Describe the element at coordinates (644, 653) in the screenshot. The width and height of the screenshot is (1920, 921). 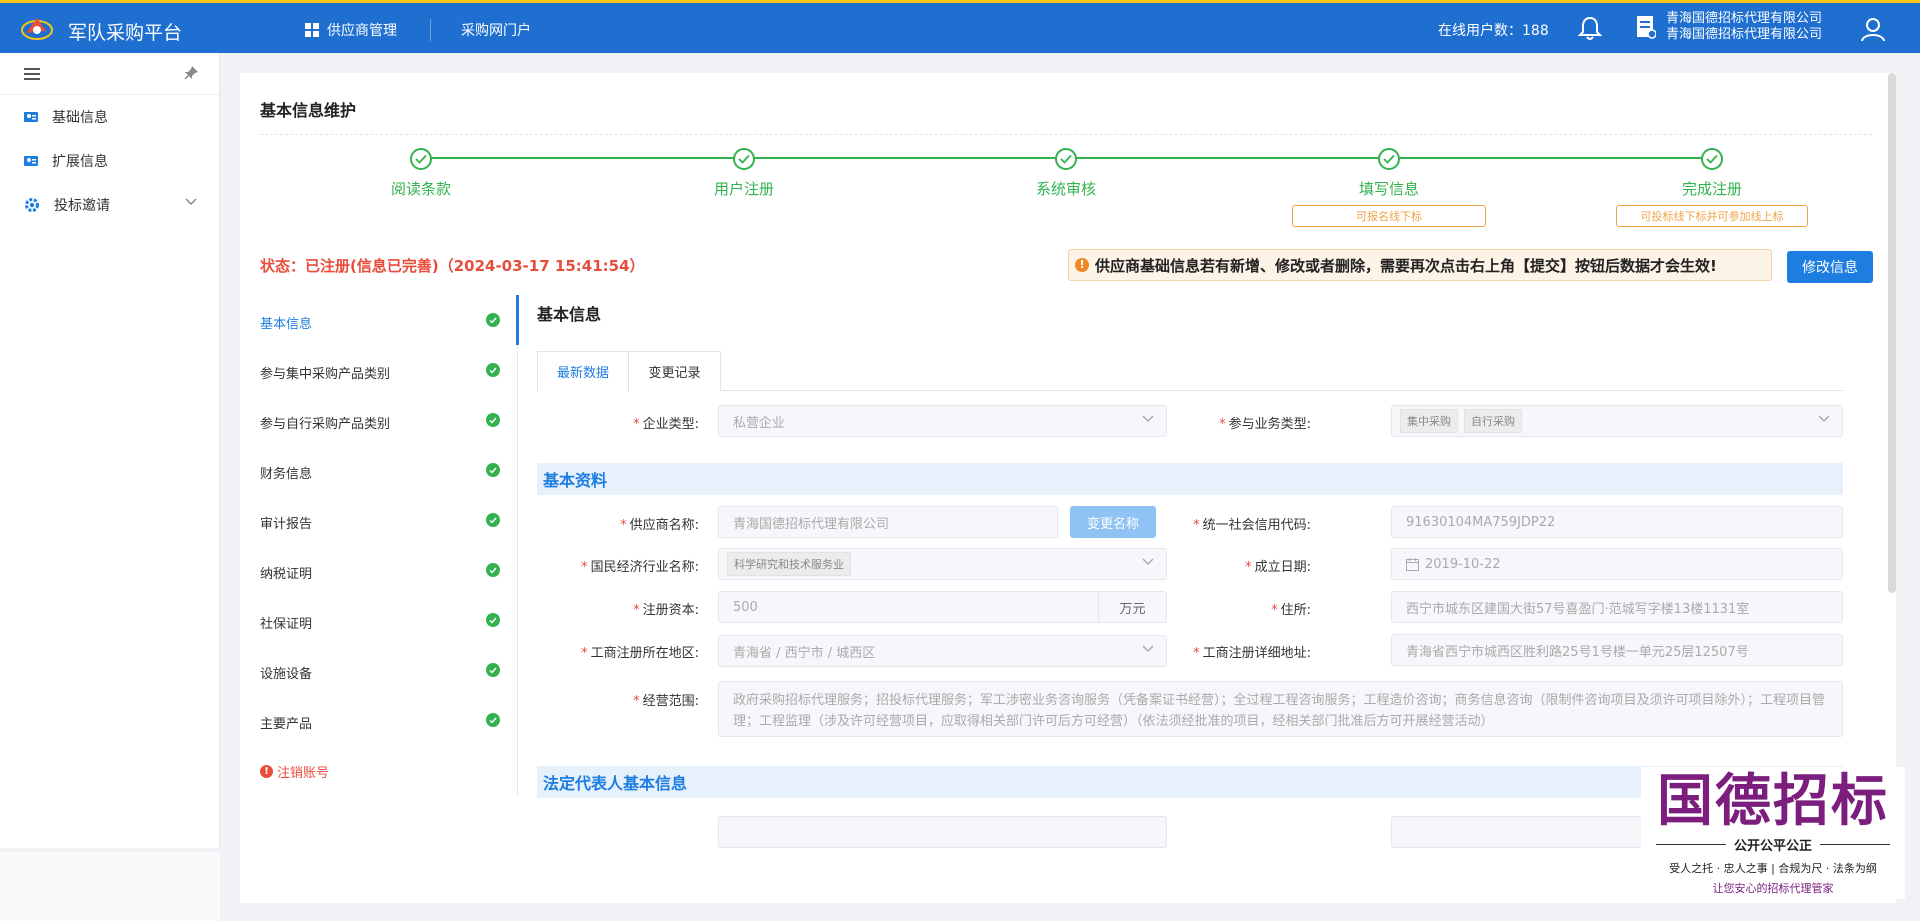
I see `label-text: 工商注册所在地区:` at that location.